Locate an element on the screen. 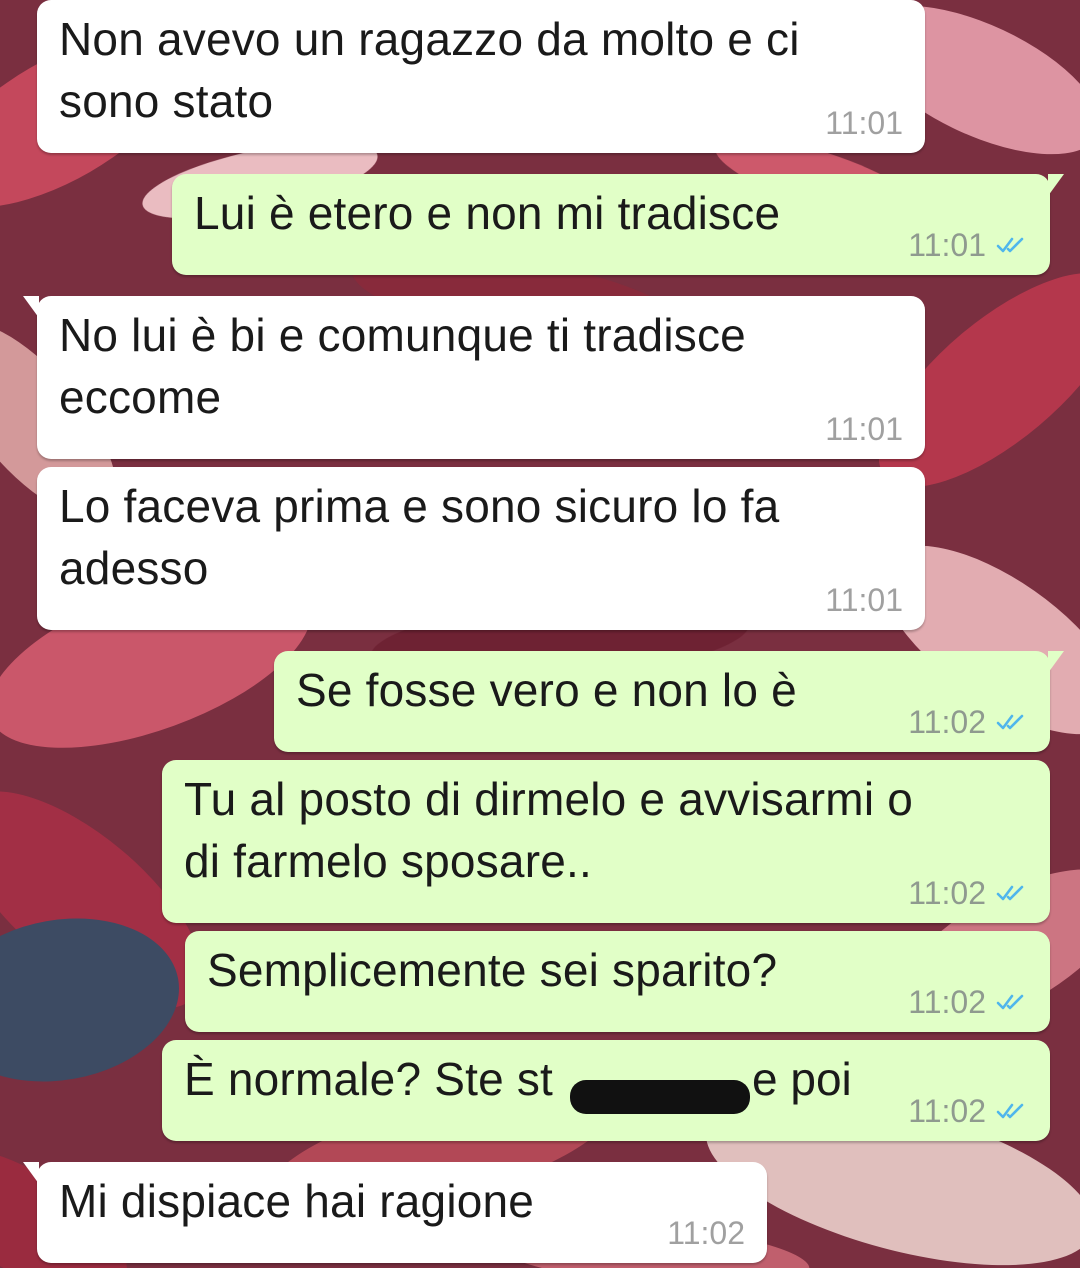 This screenshot has width=1080, height=1268. message-text: È normale? Ste st is located at coordinates (369, 1079).